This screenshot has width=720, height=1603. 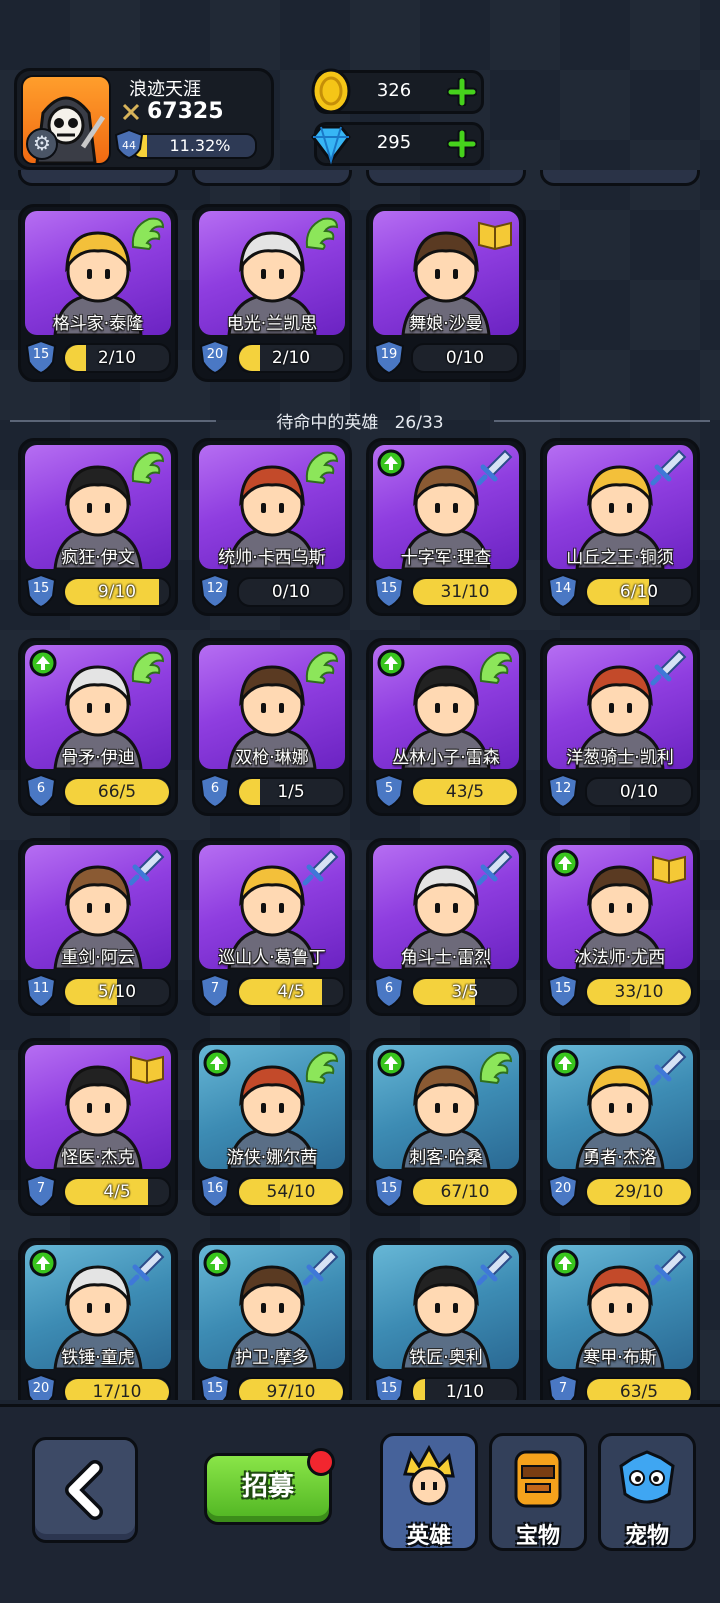 What do you see at coordinates (446, 1307) in the screenshot?
I see `hero-portrait: 铁匠·奥利` at bounding box center [446, 1307].